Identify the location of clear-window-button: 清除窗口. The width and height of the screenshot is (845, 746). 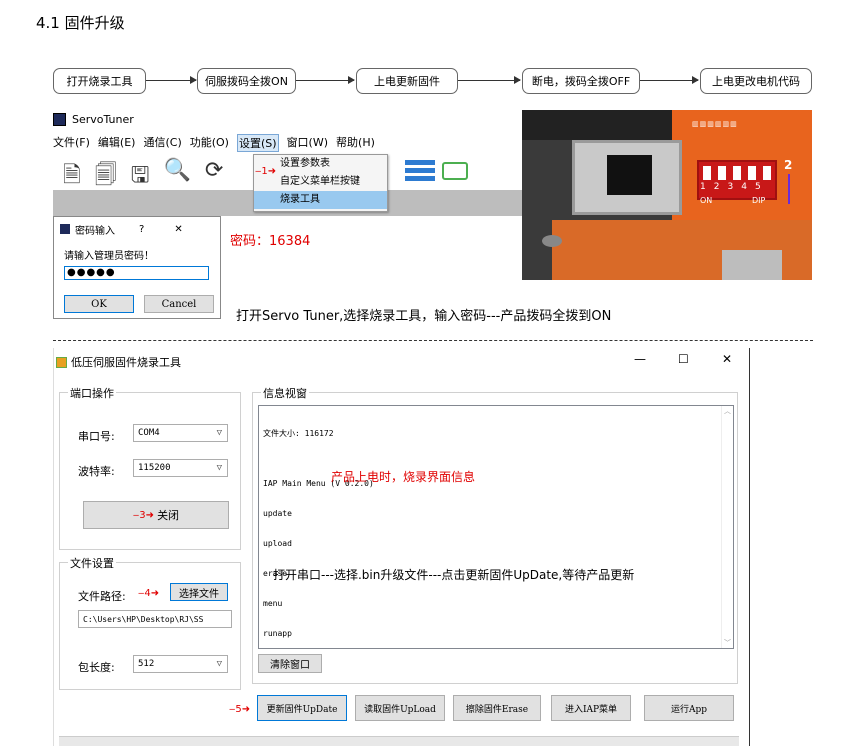
(290, 663).